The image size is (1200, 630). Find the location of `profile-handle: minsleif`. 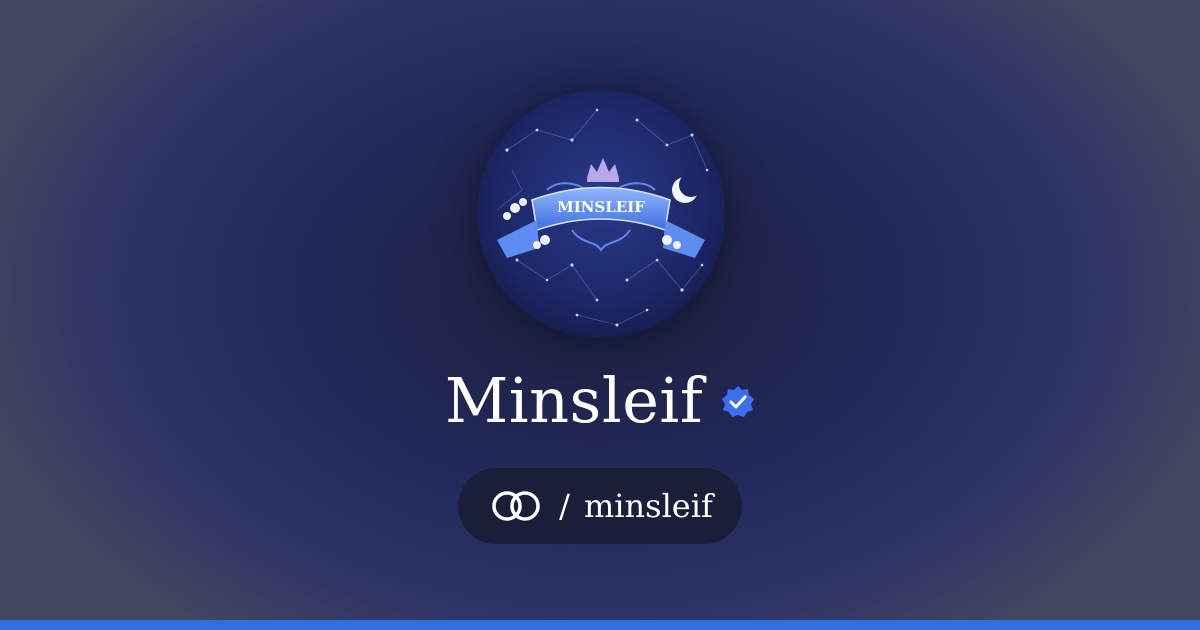

profile-handle: minsleif is located at coordinates (648, 506).